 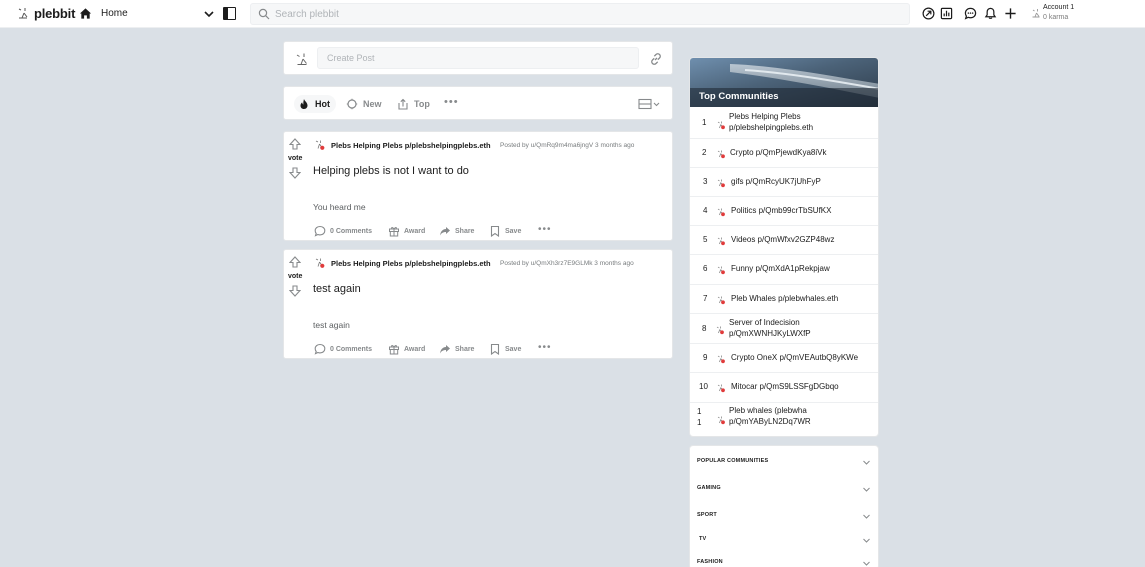 What do you see at coordinates (656, 59) in the screenshot?
I see `link-icon` at bounding box center [656, 59].